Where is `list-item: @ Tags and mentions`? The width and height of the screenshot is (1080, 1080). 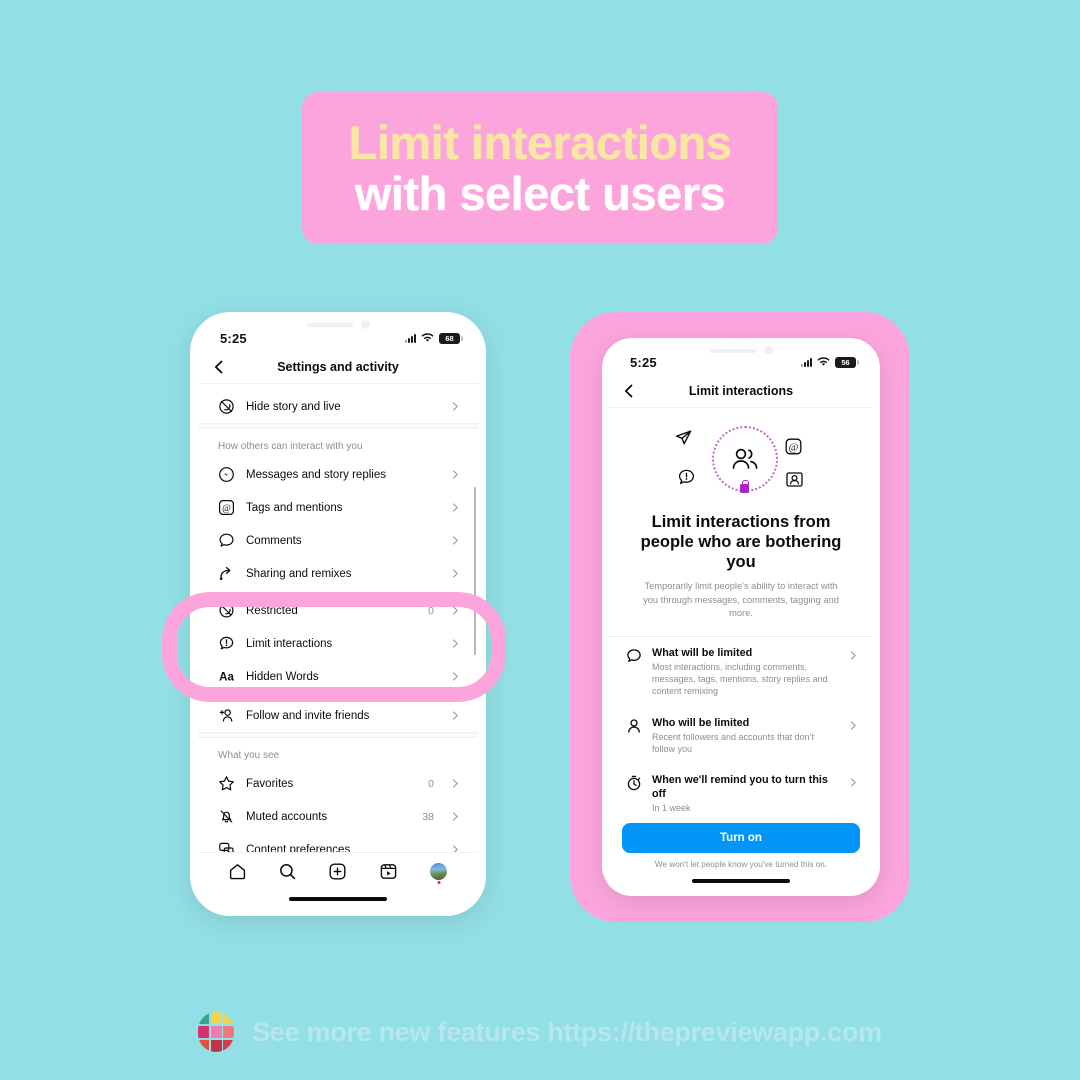
list-item: @ Tags and mentions is located at coordinates (338, 507).